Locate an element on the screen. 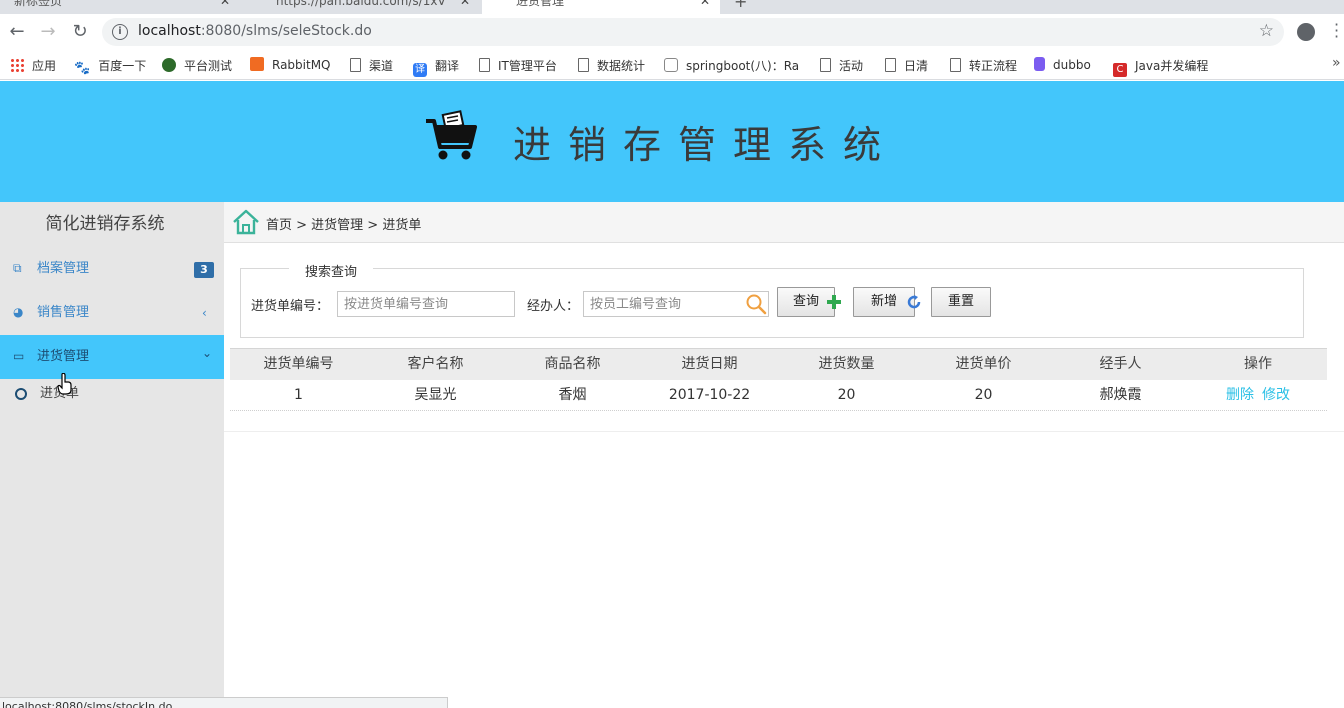 The width and height of the screenshot is (1344, 708). breadcrumb-text: 首页 > 进货管理 > 进货单 is located at coordinates (344, 225).